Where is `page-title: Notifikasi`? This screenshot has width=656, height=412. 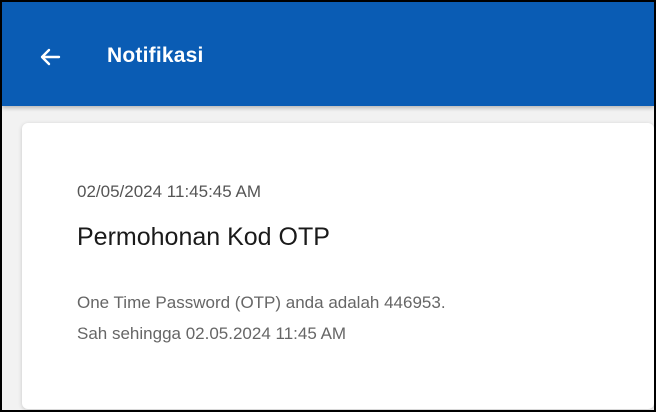 page-title: Notifikasi is located at coordinates (155, 55).